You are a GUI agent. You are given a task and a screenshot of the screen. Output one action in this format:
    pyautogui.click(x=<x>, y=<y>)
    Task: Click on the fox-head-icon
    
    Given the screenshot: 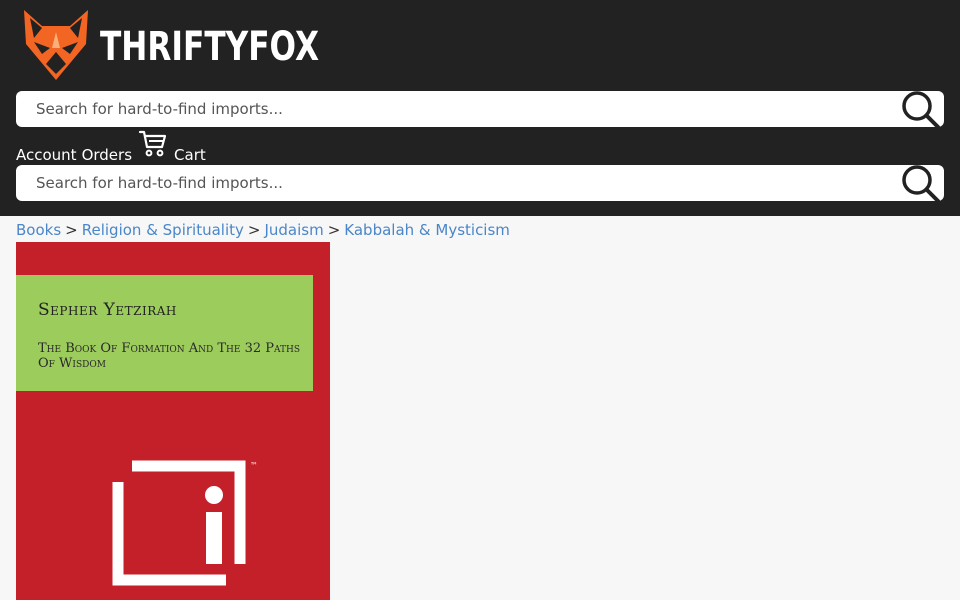 What is the action you would take?
    pyautogui.click(x=56, y=45)
    